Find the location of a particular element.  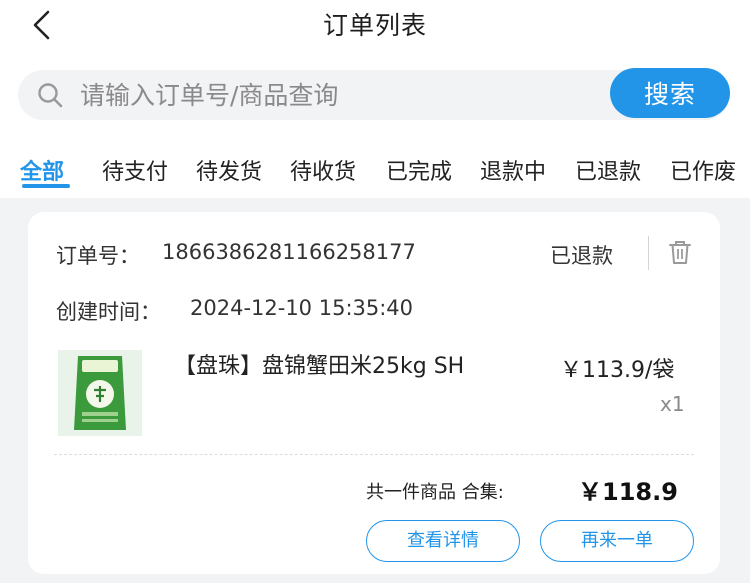

dashed-divider is located at coordinates (374, 454).